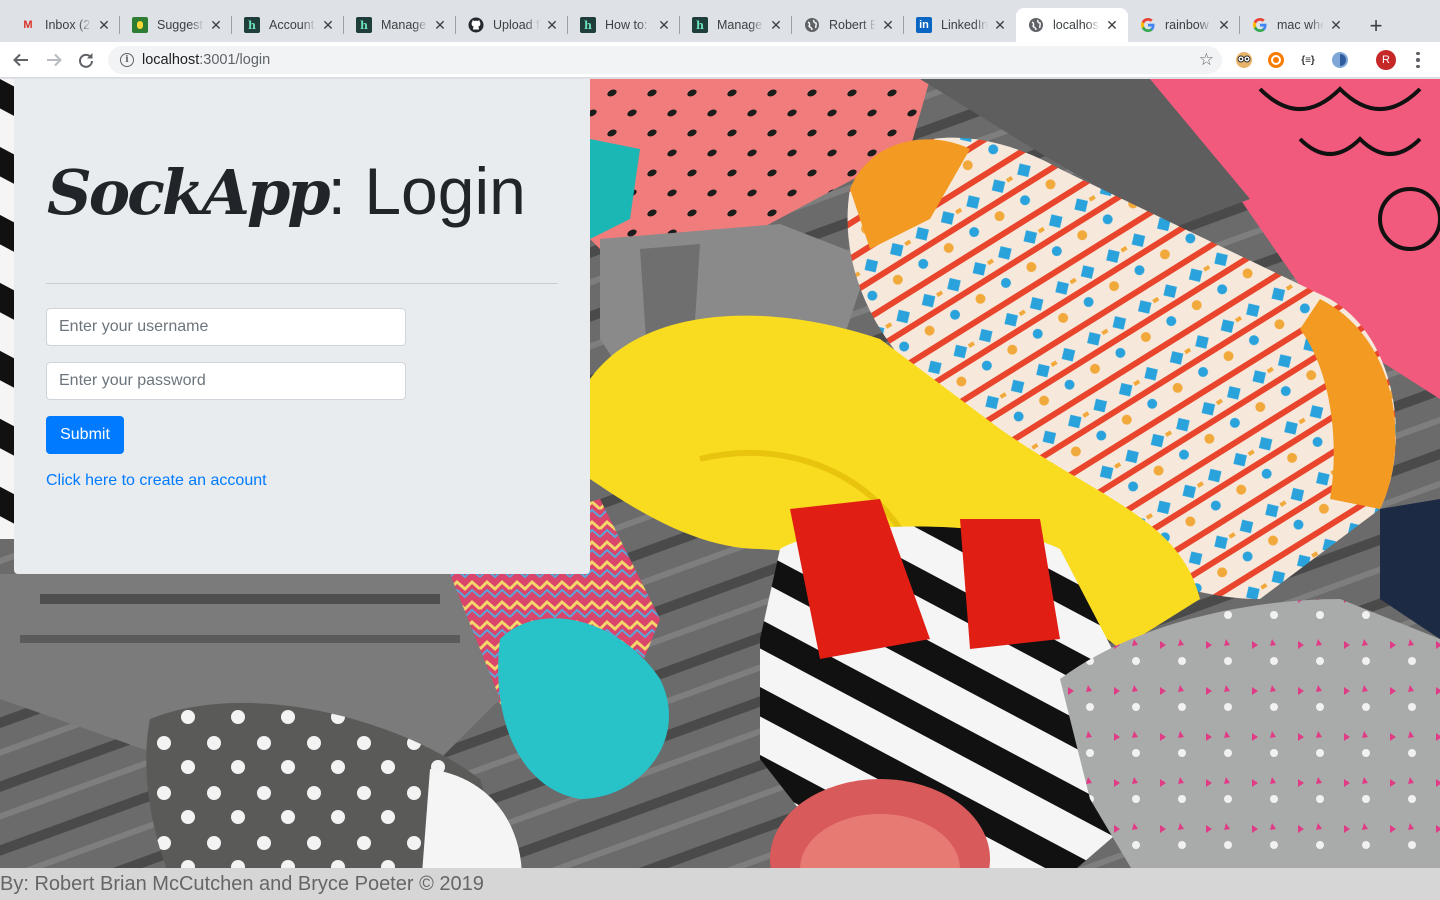 The width and height of the screenshot is (1440, 900). I want to click on tab-how-to: h How to: ✕, so click(624, 25).